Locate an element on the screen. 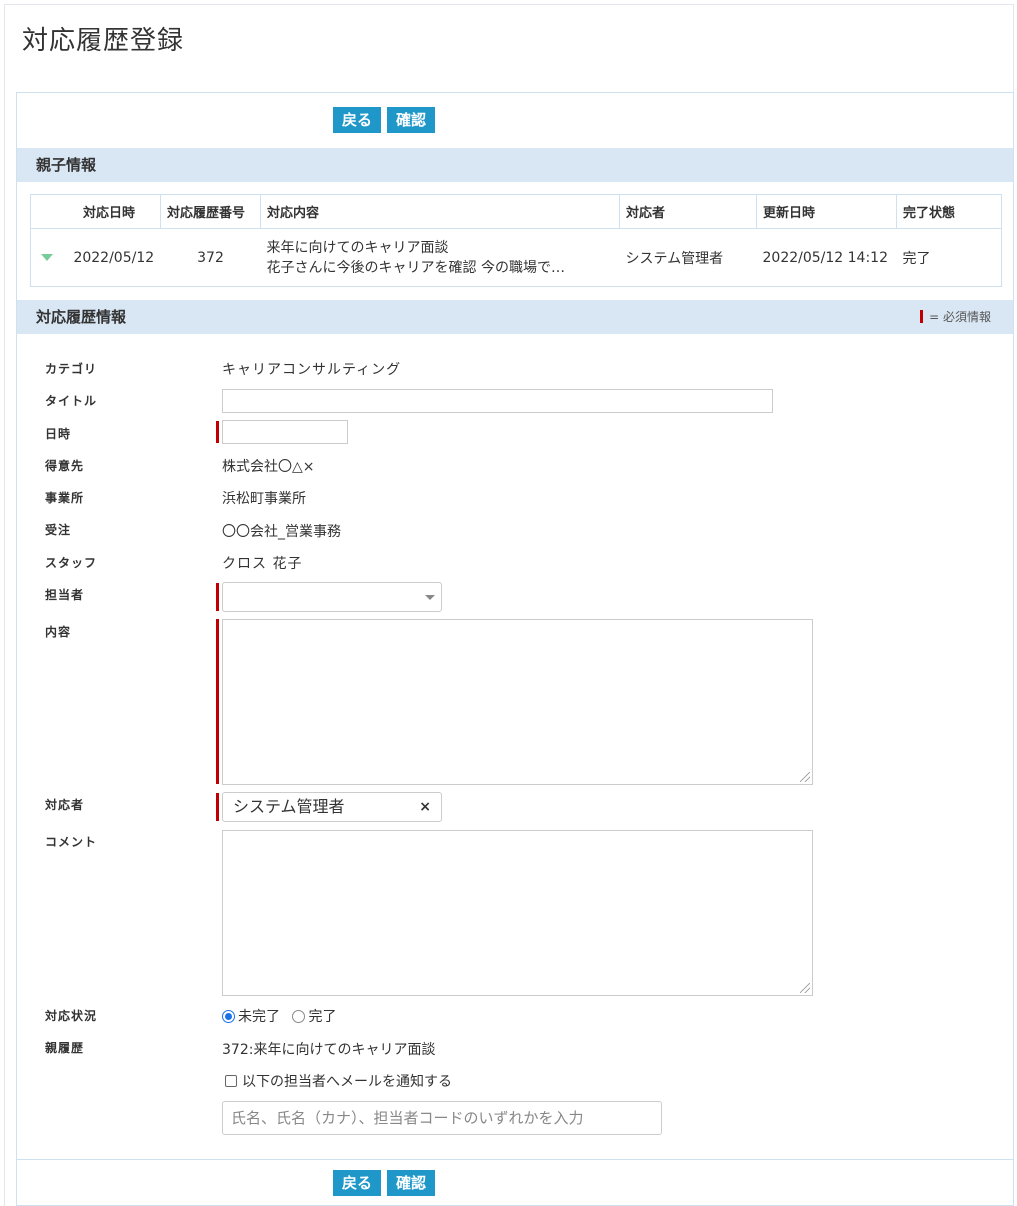  status-radio-complete: 完了 is located at coordinates (314, 1017).